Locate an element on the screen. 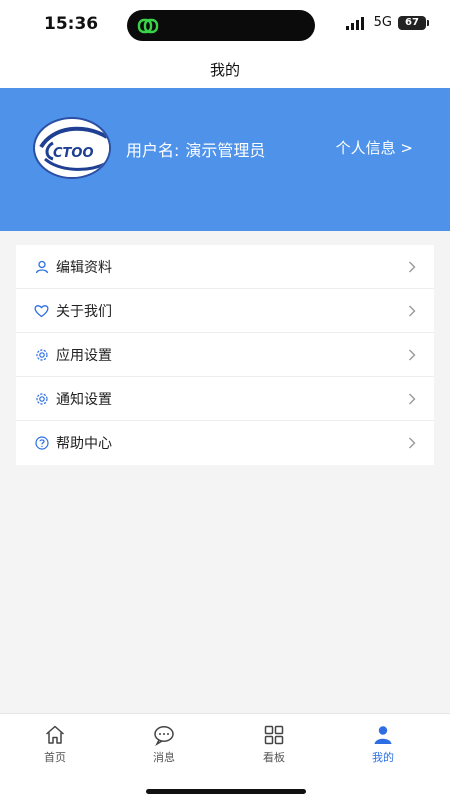 The width and height of the screenshot is (450, 800). dynamic-island is located at coordinates (221, 25).